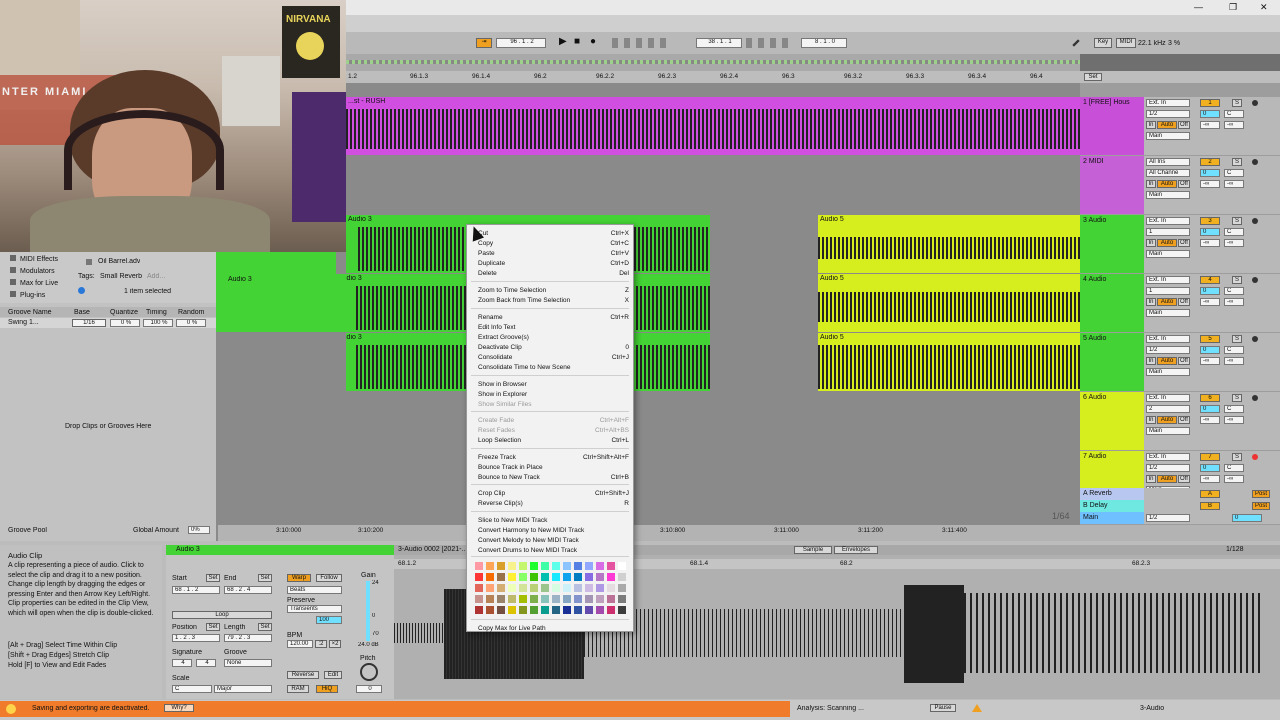  Describe the element at coordinates (34, 283) in the screenshot. I see `browser-category: Max for Live` at that location.